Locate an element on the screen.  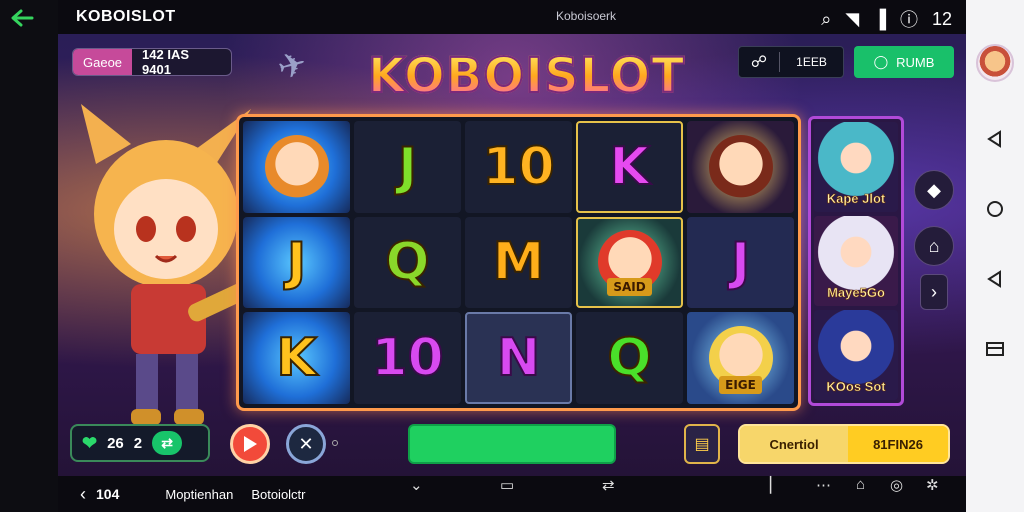
avatar is located at coordinates (995, 63).